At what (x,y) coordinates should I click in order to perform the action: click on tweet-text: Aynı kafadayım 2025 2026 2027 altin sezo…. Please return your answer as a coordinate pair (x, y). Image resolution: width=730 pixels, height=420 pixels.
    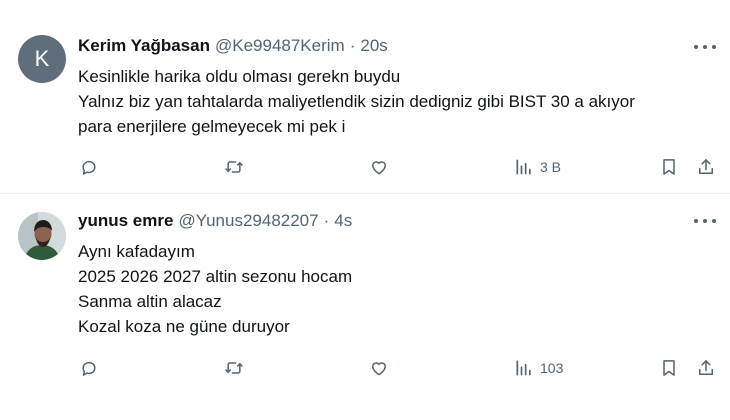
    Looking at the image, I should click on (215, 289).